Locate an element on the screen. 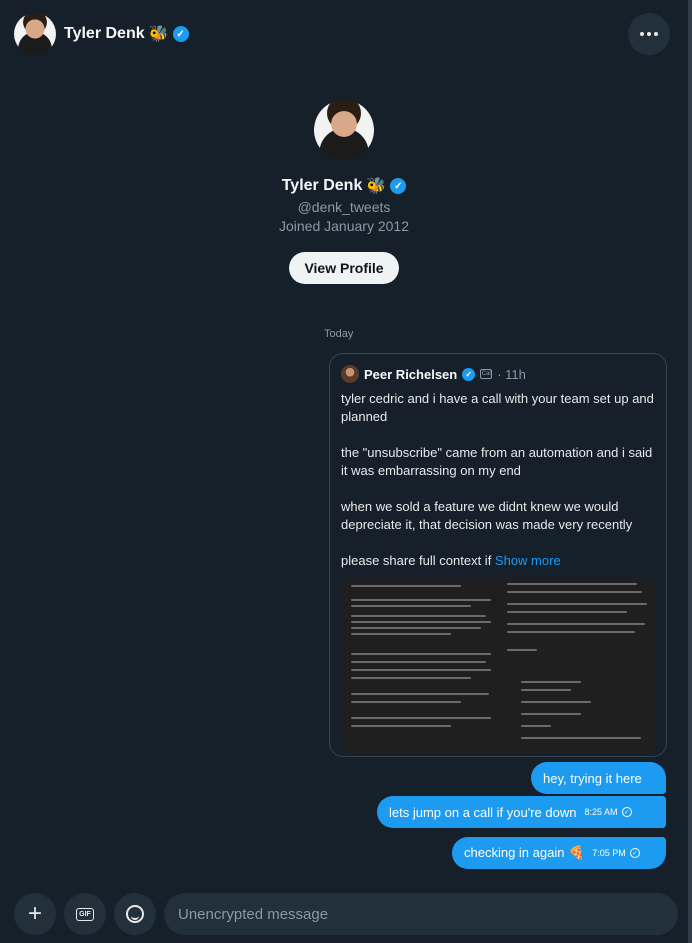 This screenshot has height=943, width=692. message-meta: 7:05 PM ✓ is located at coordinates (616, 853).